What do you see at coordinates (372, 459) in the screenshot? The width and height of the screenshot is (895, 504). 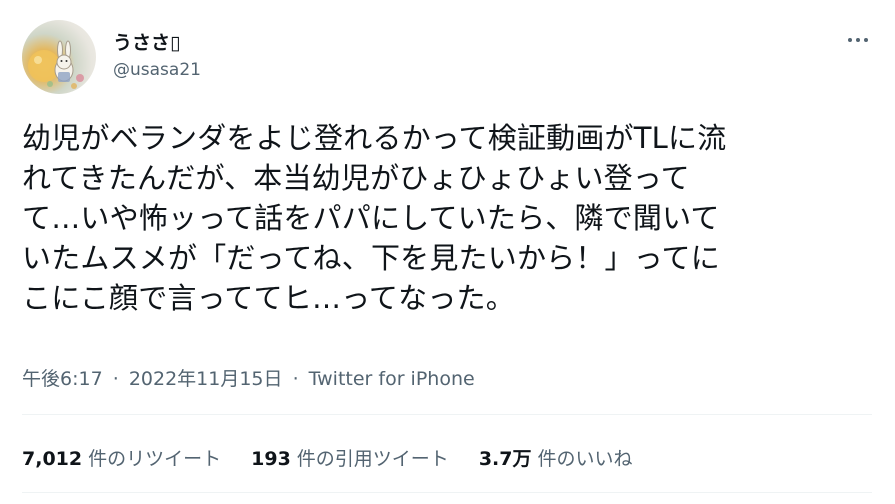 I see `quote-tweets-label: 件の引用ツイート` at bounding box center [372, 459].